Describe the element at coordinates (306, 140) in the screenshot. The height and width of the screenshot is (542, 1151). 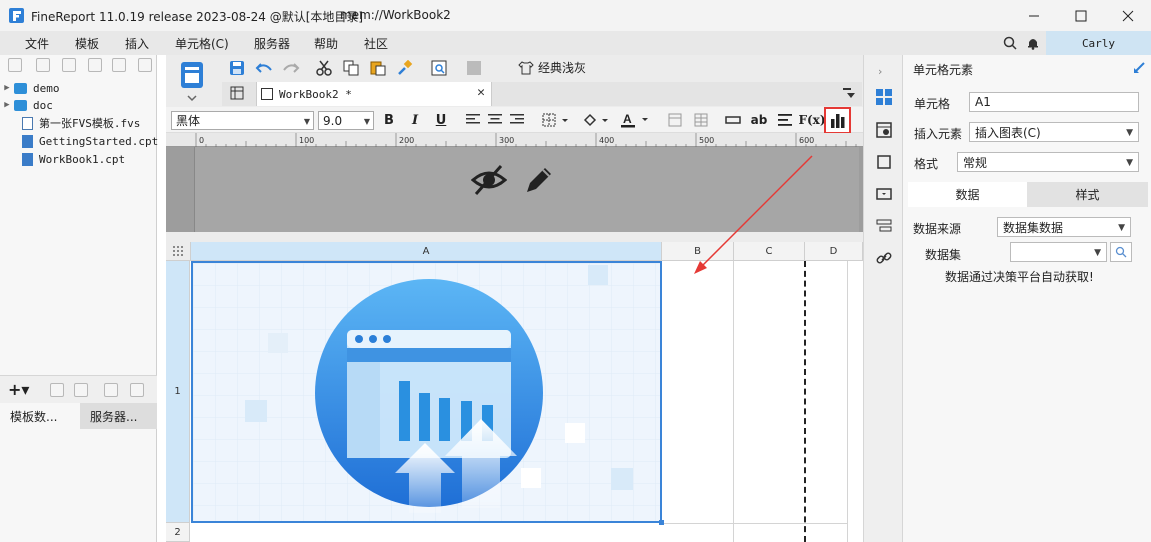
I see `ruler-label: 100` at that location.